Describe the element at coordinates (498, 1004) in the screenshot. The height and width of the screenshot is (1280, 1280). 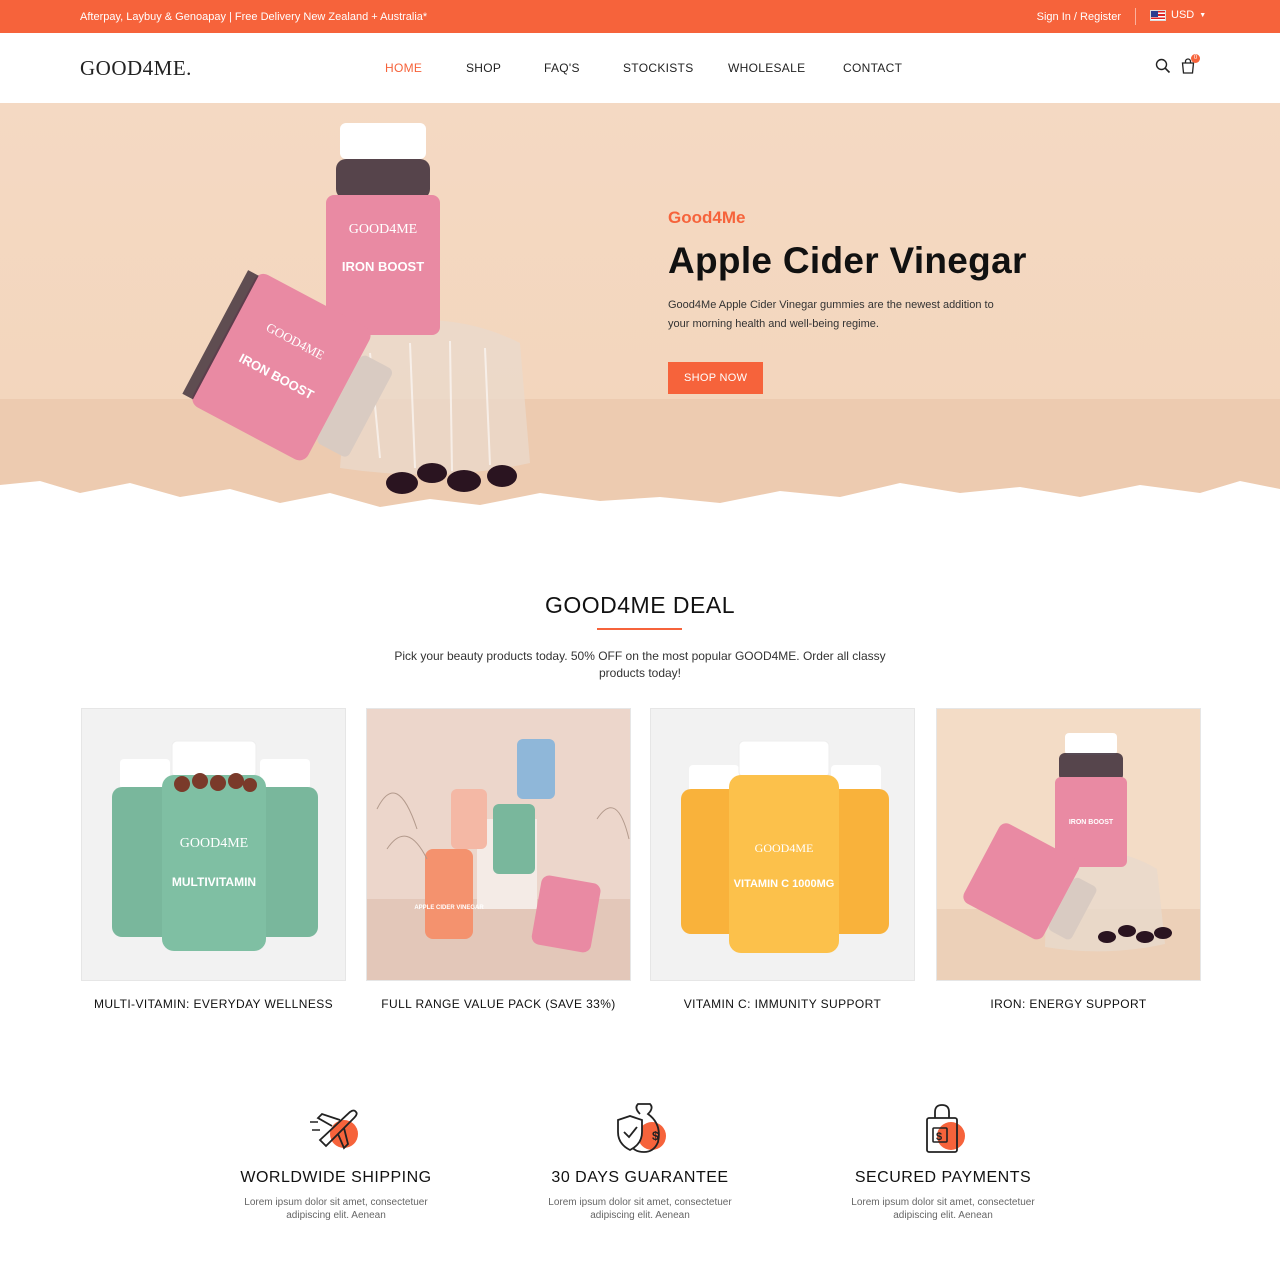
I see `product-name: FULL RANGE VALUE PACK (SAVE 33%)` at that location.